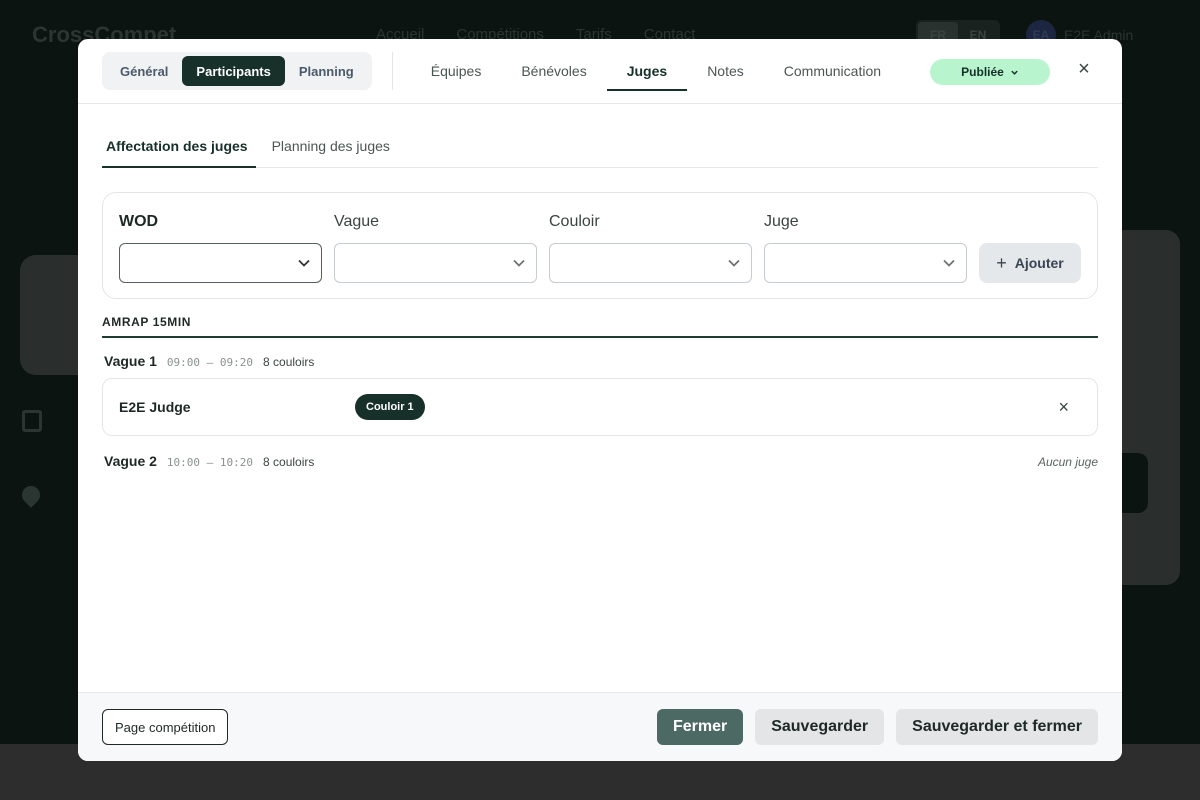 The image size is (1200, 800). Describe the element at coordinates (31, 495) in the screenshot. I see `location-pin-icon` at that location.